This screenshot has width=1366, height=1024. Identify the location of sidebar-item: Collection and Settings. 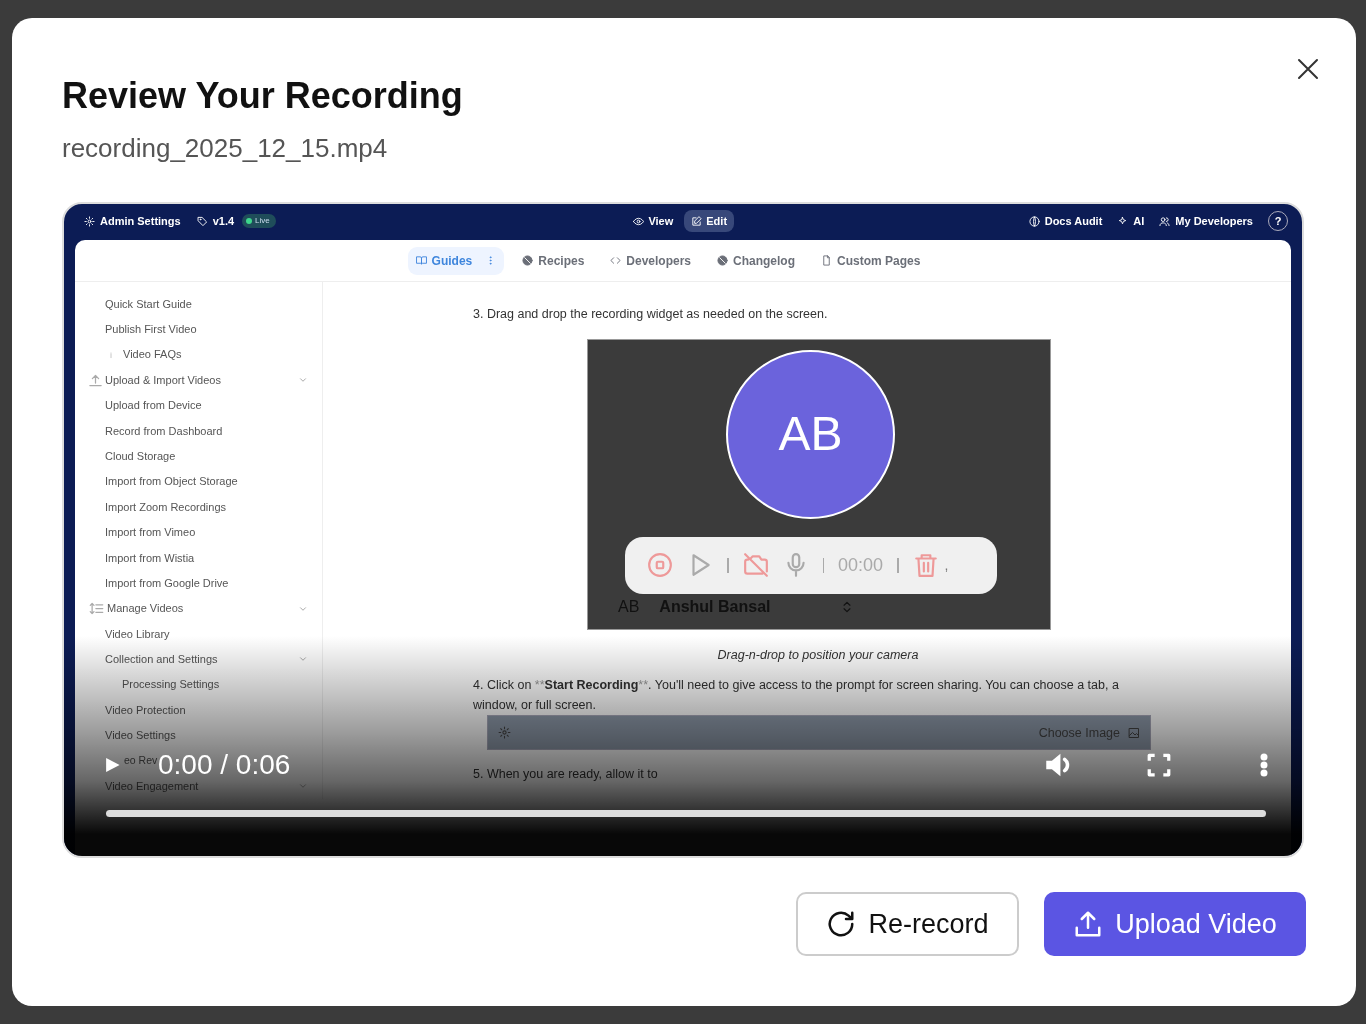
(161, 659).